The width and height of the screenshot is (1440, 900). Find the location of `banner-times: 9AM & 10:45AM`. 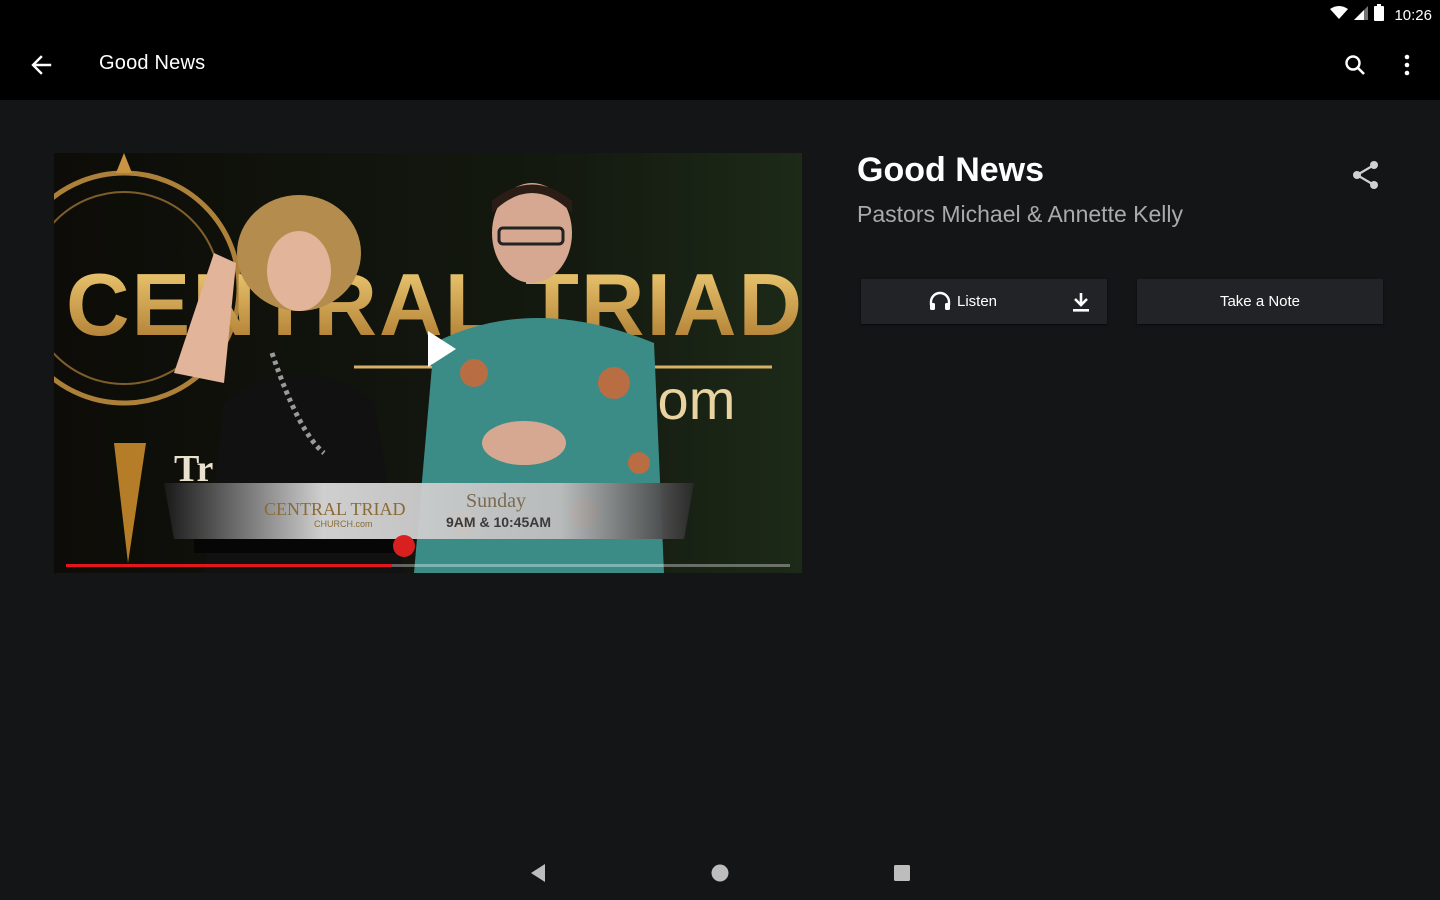

banner-times: 9AM & 10:45AM is located at coordinates (498, 522).